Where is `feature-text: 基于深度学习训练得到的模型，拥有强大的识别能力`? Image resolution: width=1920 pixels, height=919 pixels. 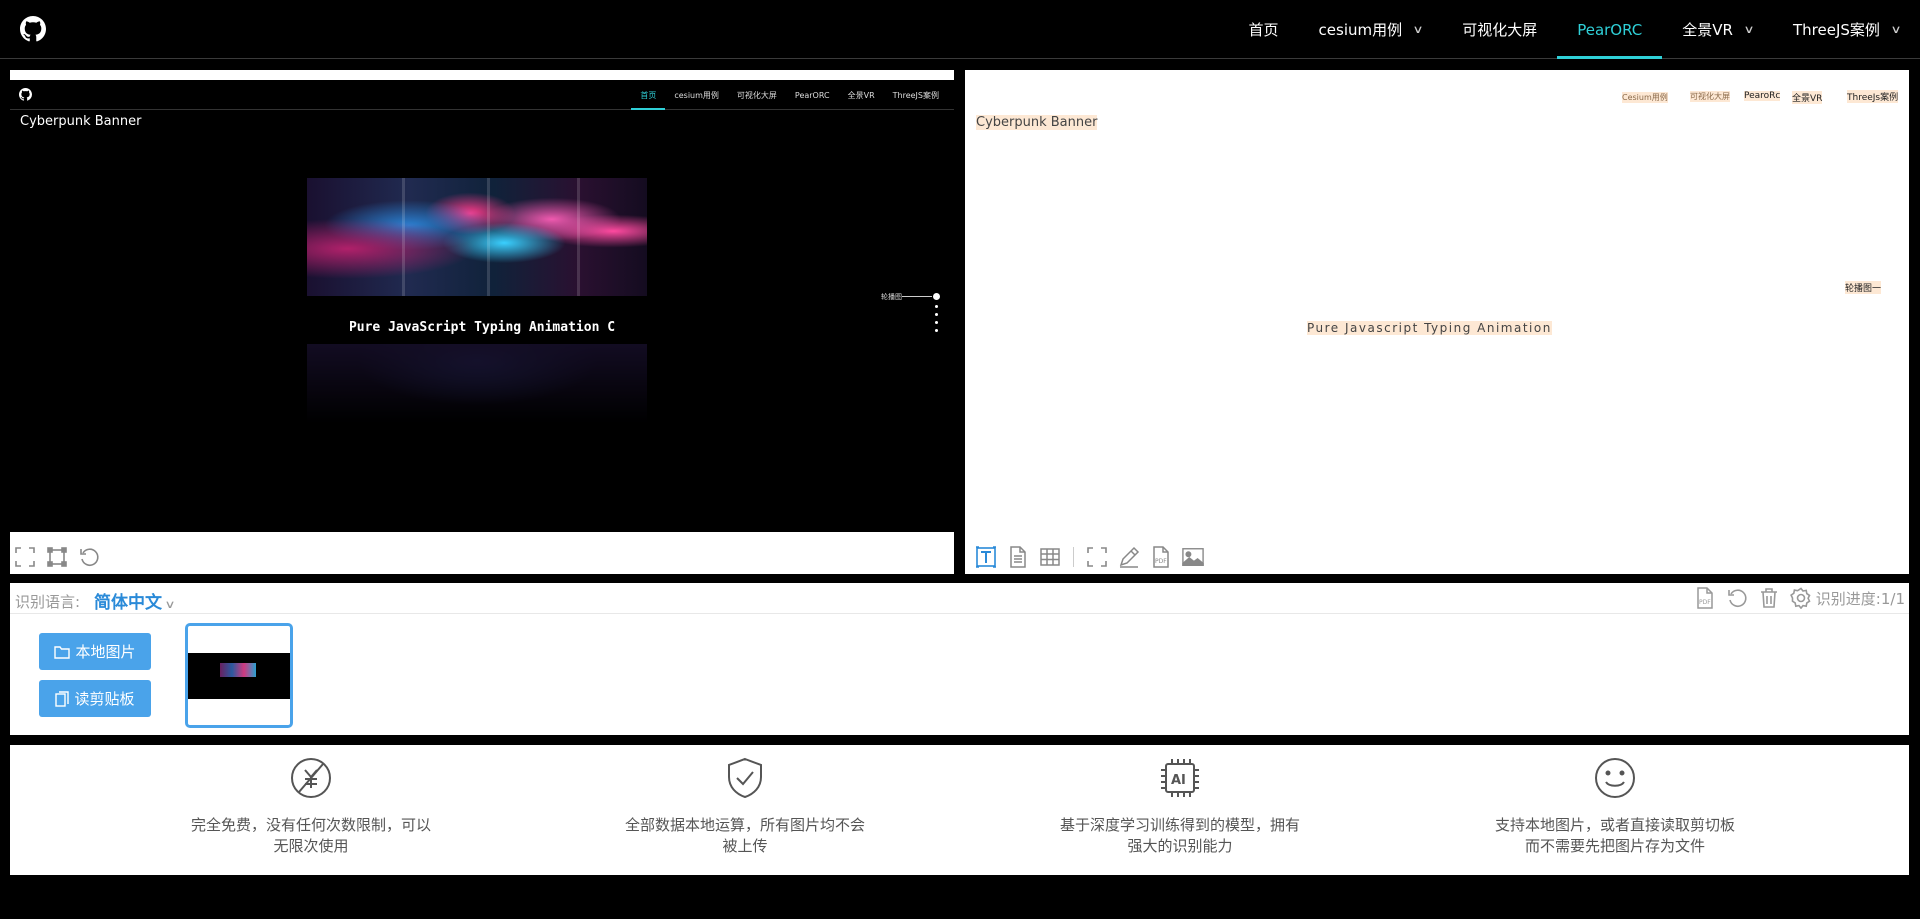 feature-text: 基于深度学习训练得到的模型，拥有强大的识别能力 is located at coordinates (1179, 835).